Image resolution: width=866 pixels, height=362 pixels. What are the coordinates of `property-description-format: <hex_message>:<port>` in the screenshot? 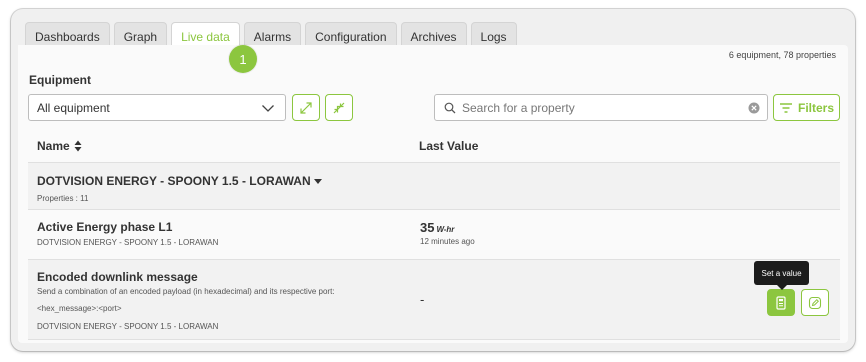 It's located at (79, 308).